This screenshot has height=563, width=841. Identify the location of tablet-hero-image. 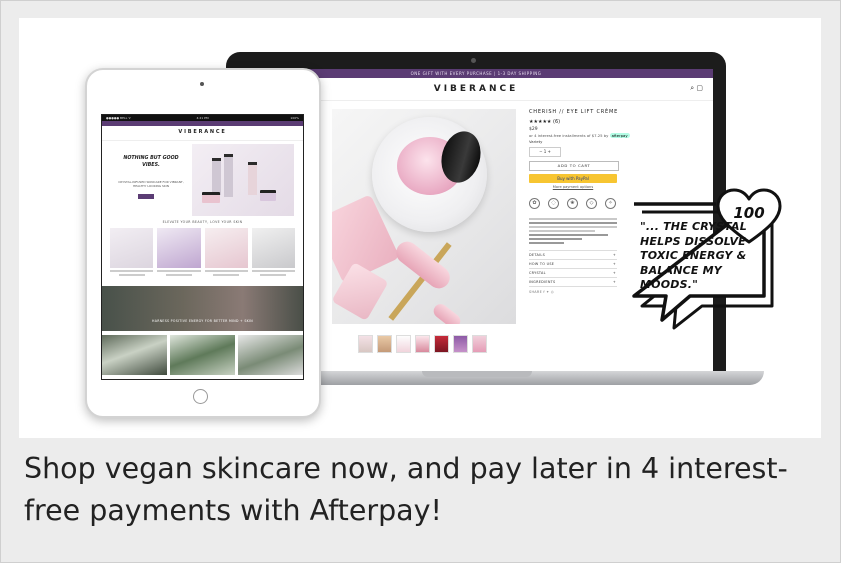
(243, 180).